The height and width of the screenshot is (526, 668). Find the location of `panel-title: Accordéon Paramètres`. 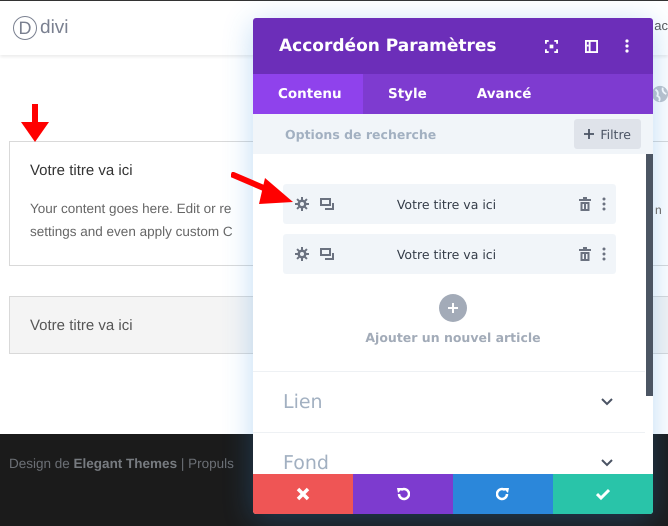

panel-title: Accordéon Paramètres is located at coordinates (388, 46).